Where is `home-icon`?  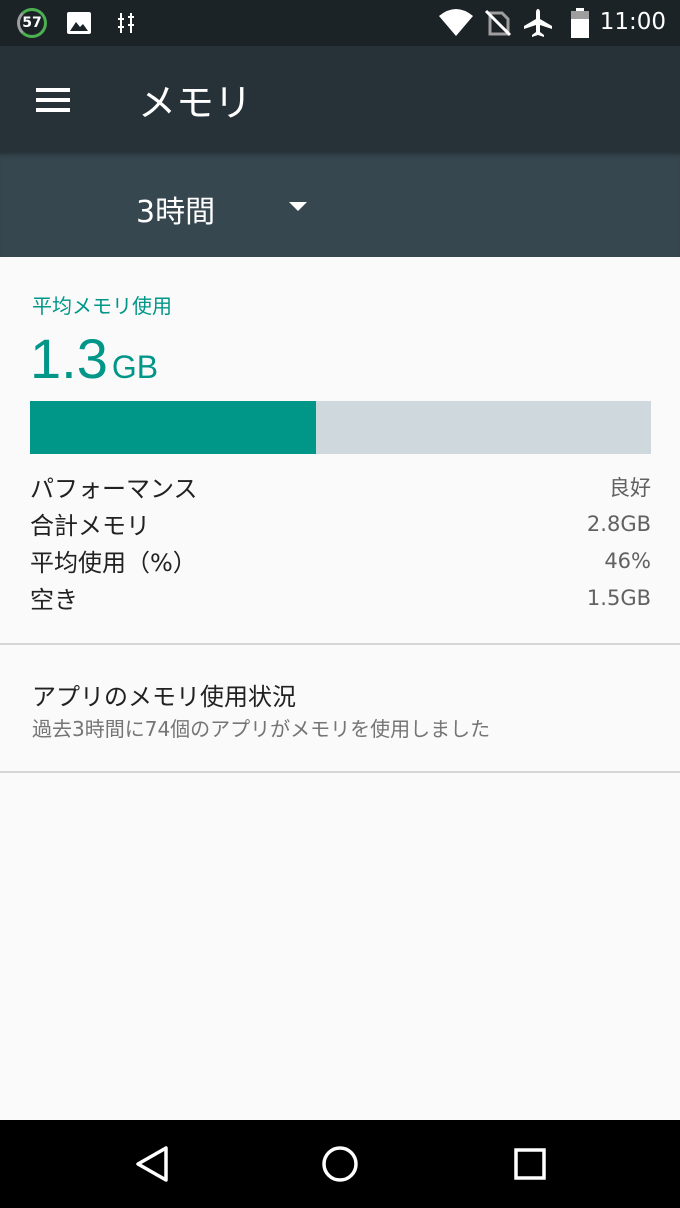 home-icon is located at coordinates (340, 1164).